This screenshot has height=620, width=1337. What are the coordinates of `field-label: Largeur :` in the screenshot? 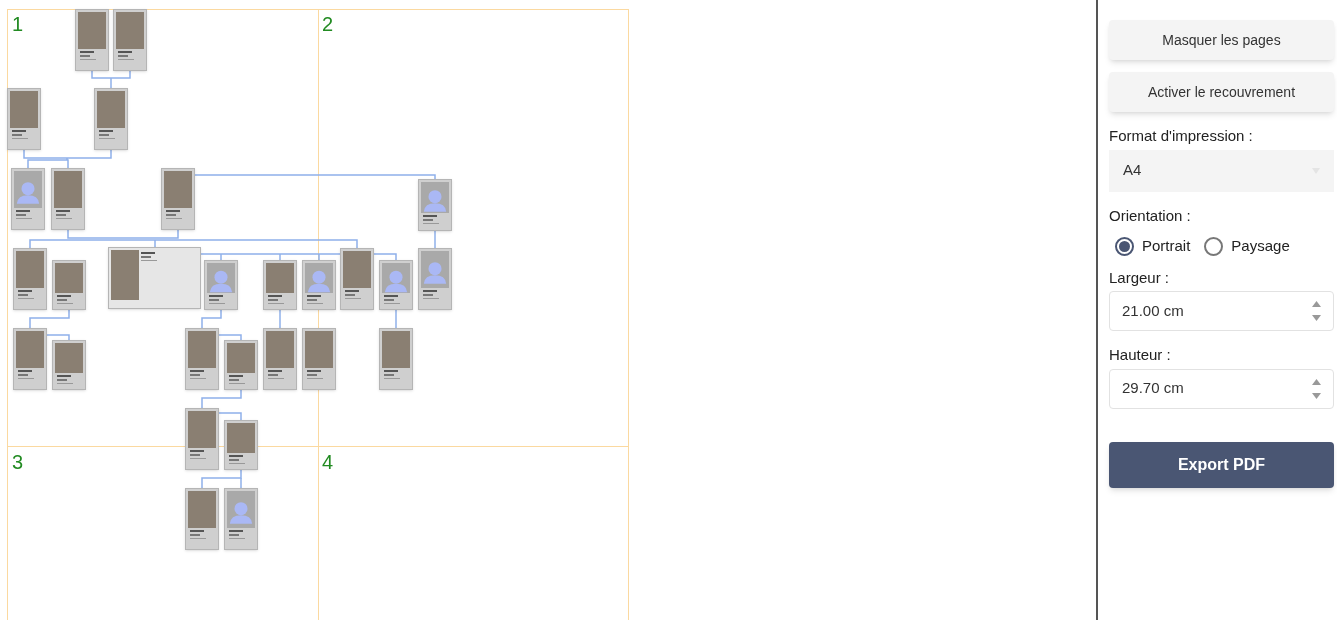 It's located at (1140, 277).